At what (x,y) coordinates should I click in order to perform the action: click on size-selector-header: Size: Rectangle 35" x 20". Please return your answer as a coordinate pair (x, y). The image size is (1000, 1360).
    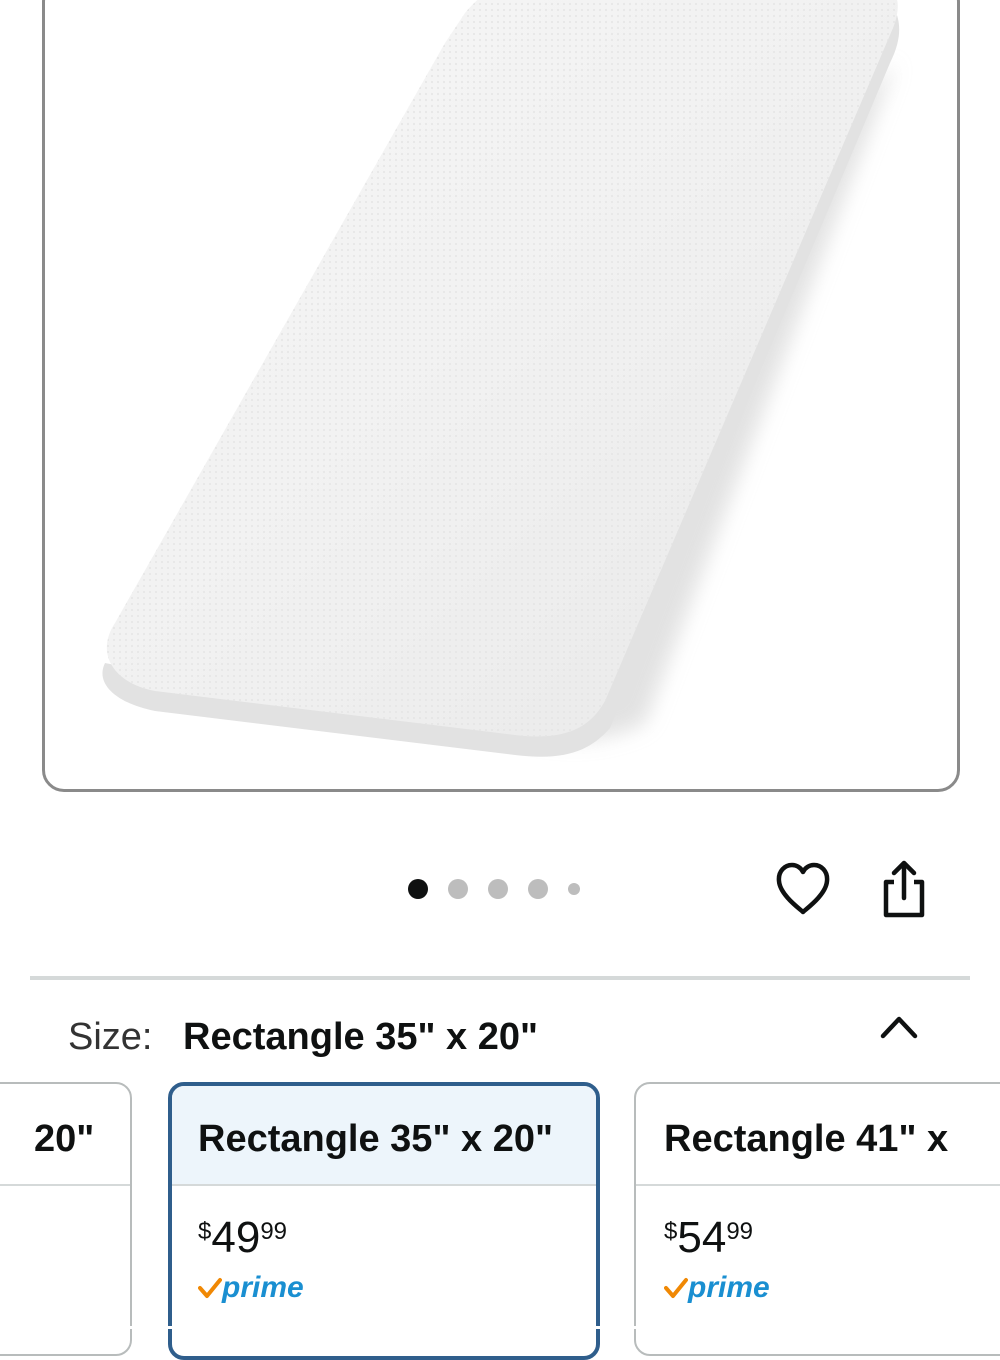
    Looking at the image, I should click on (303, 1037).